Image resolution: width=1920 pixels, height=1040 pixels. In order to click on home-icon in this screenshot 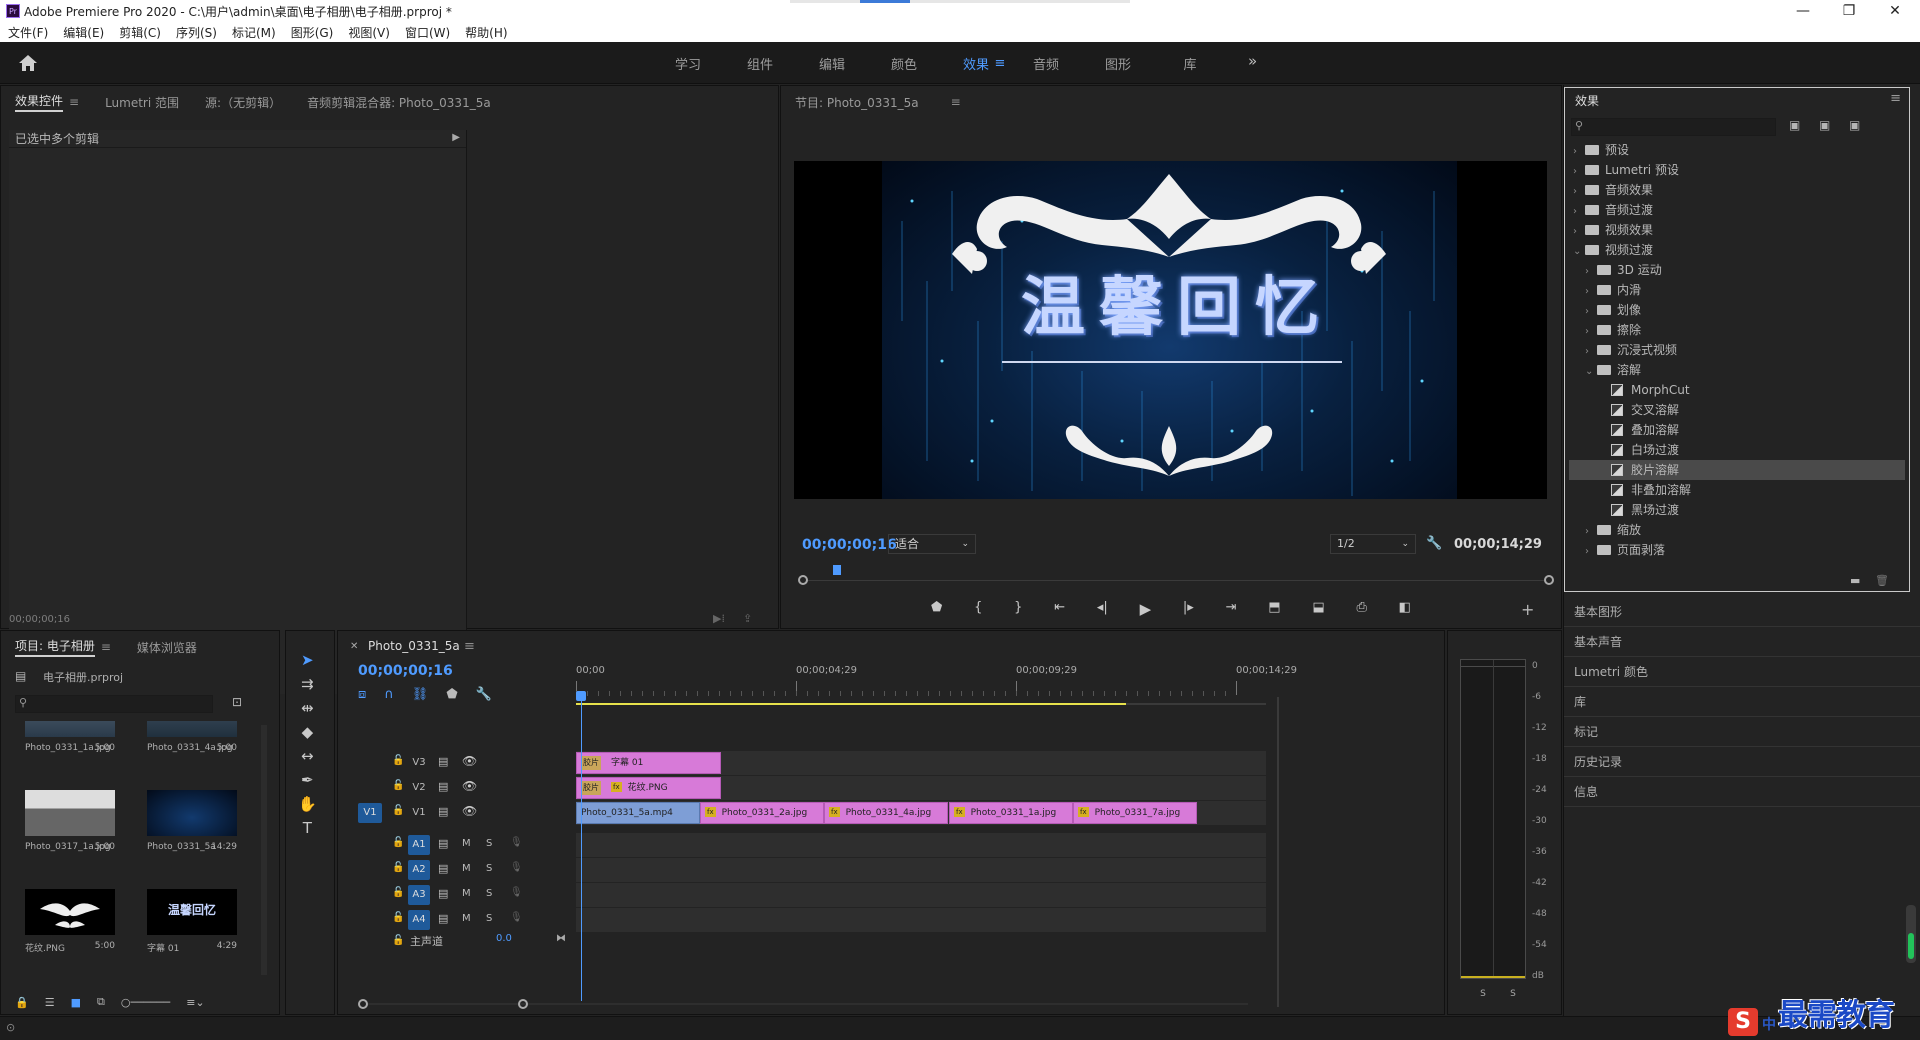, I will do `click(28, 63)`.